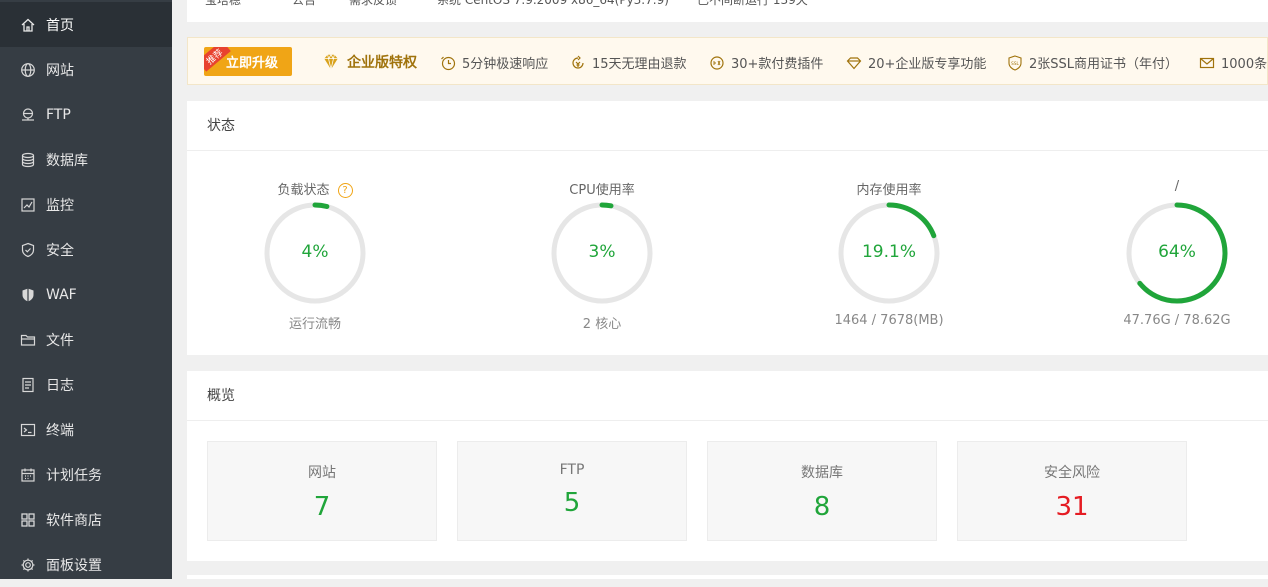 Image resolution: width=1268 pixels, height=587 pixels. I want to click on sidebar-item-terminal: 终端, so click(86, 429).